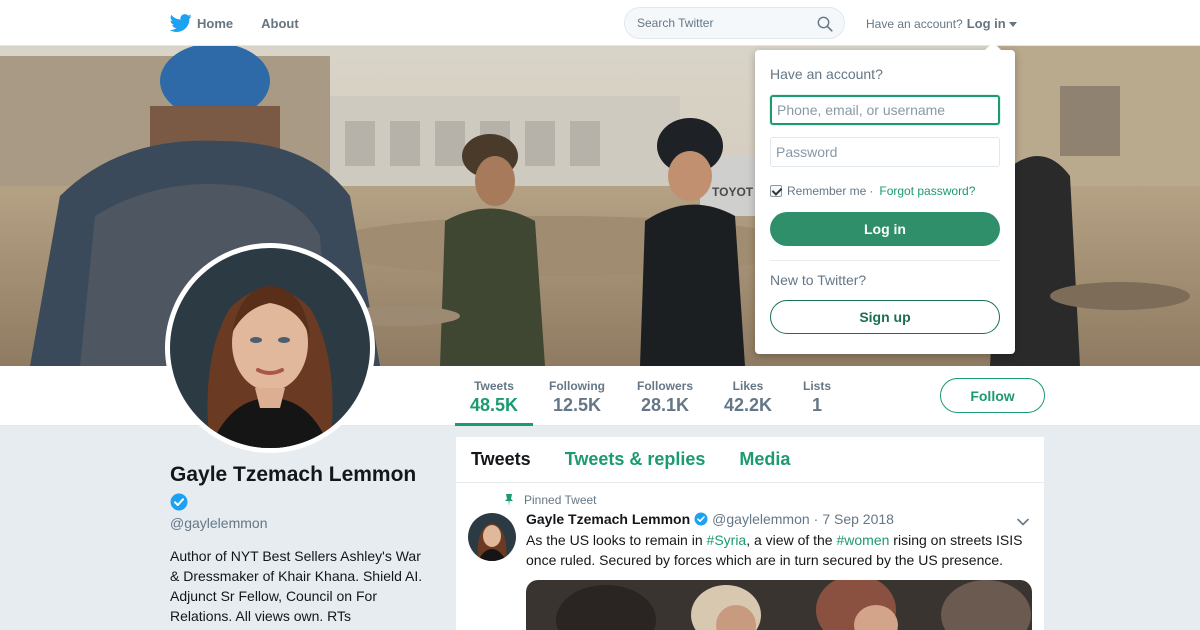  I want to click on remember-row: Remember me · Forgot password?, so click(872, 191).